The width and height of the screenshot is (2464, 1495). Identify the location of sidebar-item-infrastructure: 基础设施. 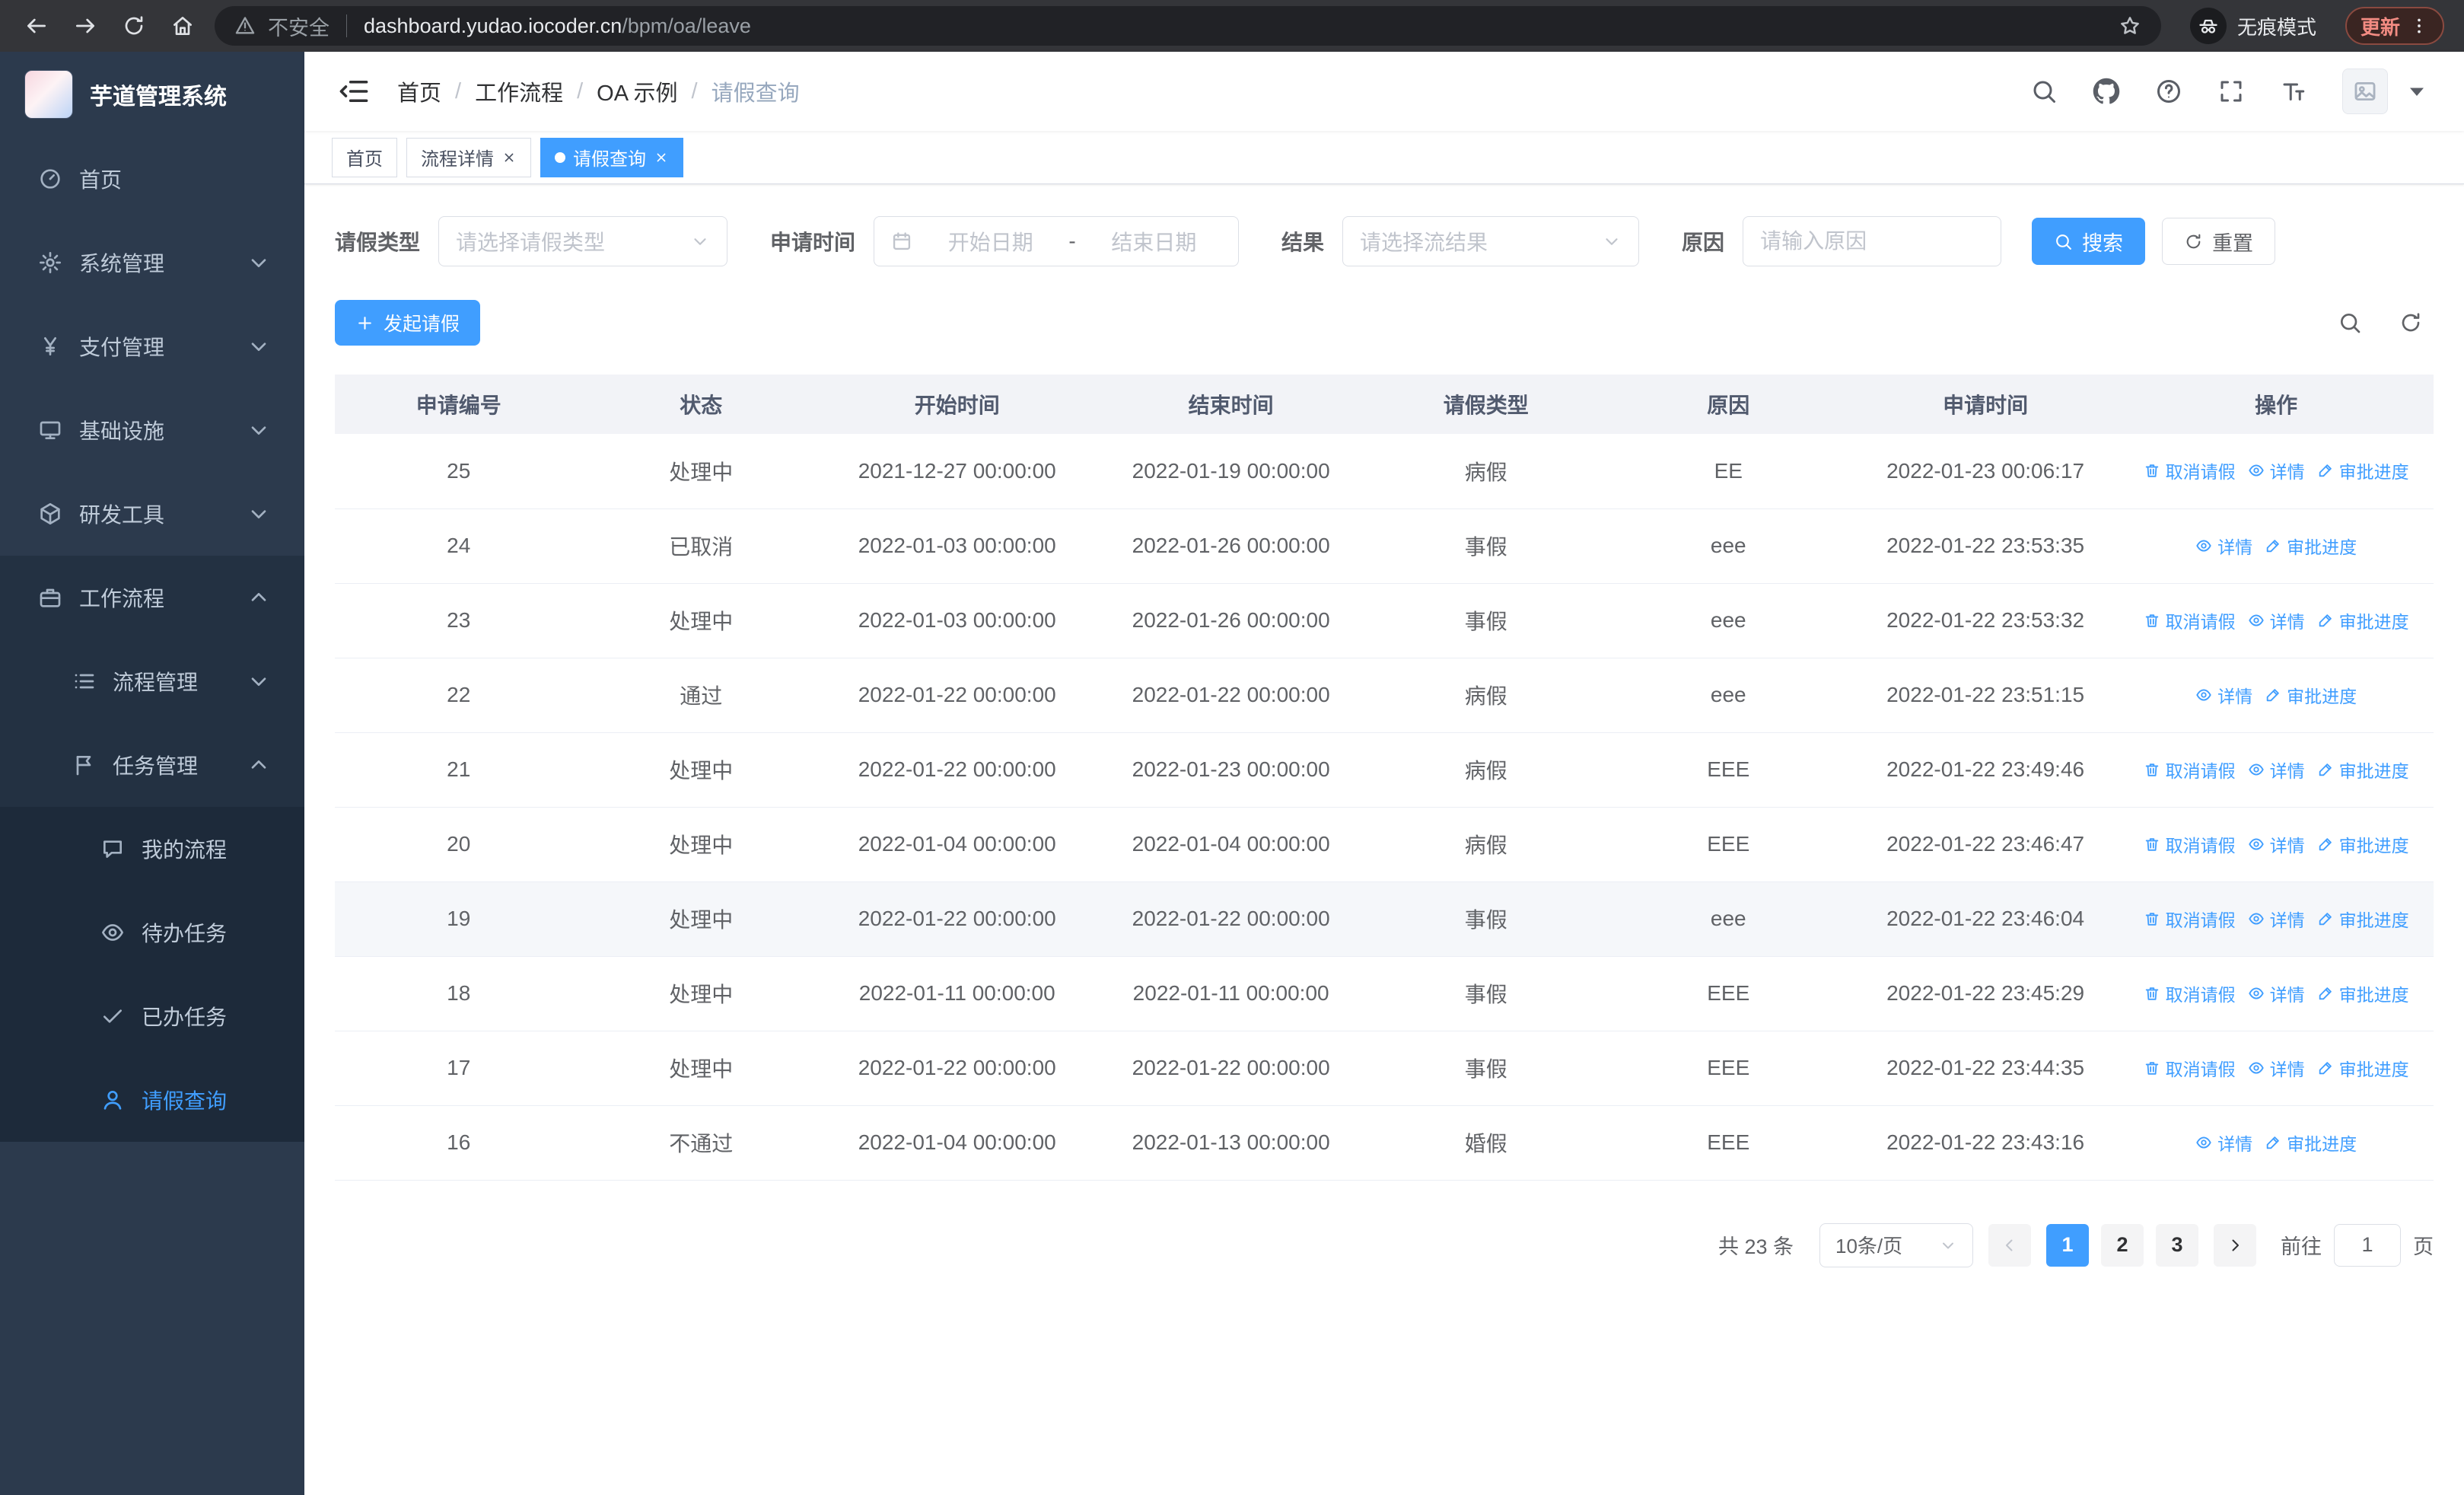
(152, 430).